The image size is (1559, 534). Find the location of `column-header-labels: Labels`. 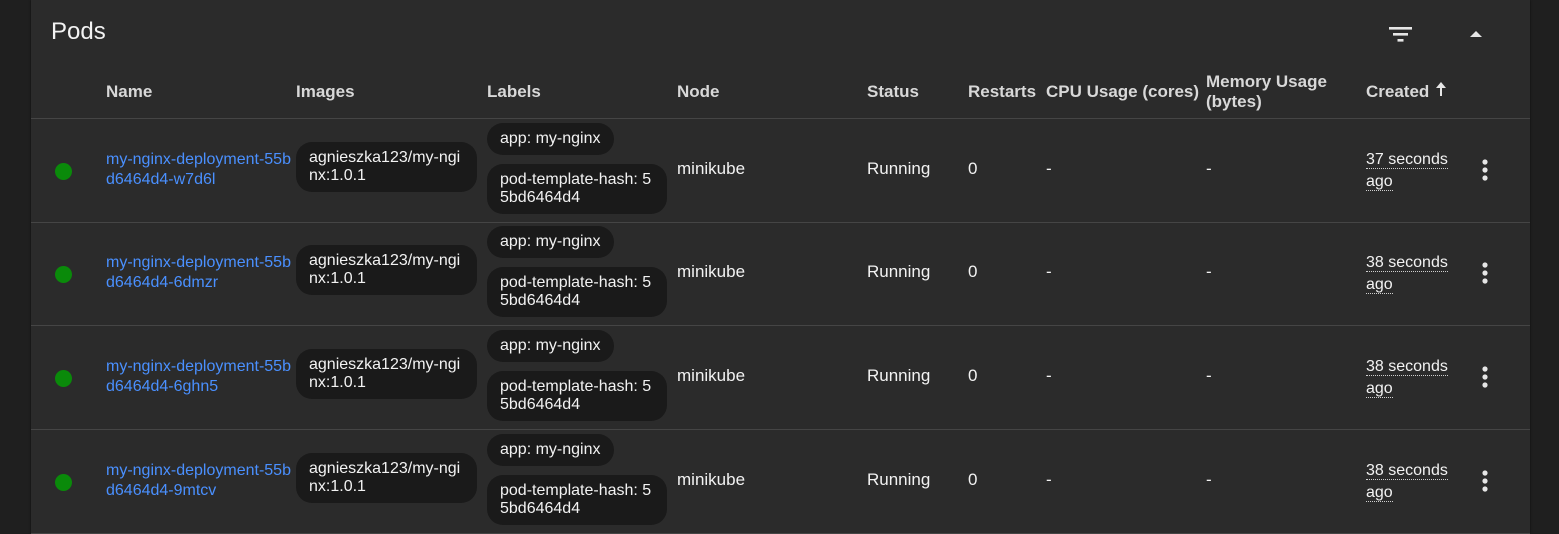

column-header-labels: Labels is located at coordinates (514, 92).